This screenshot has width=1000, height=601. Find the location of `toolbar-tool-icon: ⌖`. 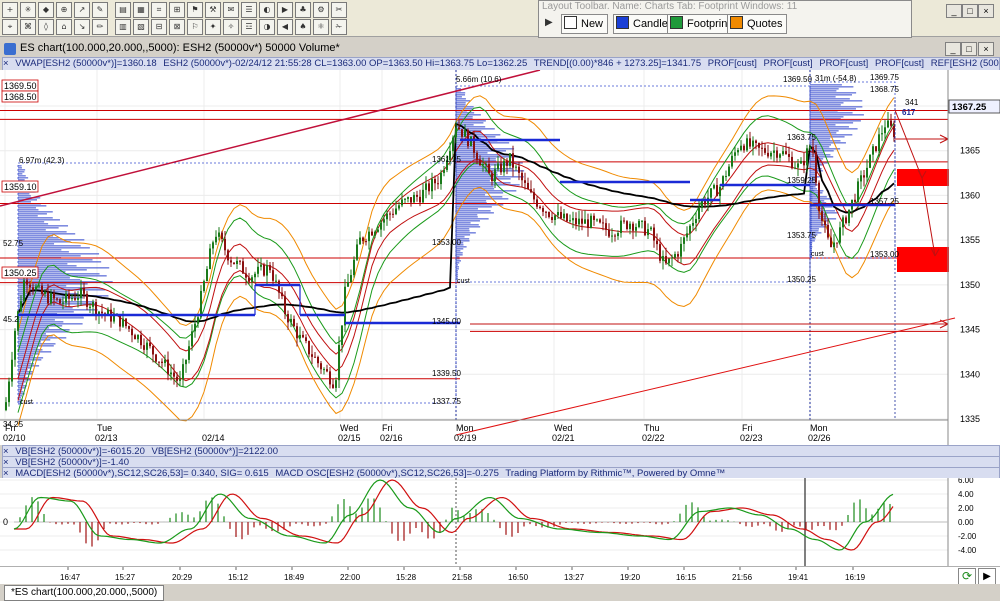

toolbar-tool-icon: ⌖ is located at coordinates (10, 27).